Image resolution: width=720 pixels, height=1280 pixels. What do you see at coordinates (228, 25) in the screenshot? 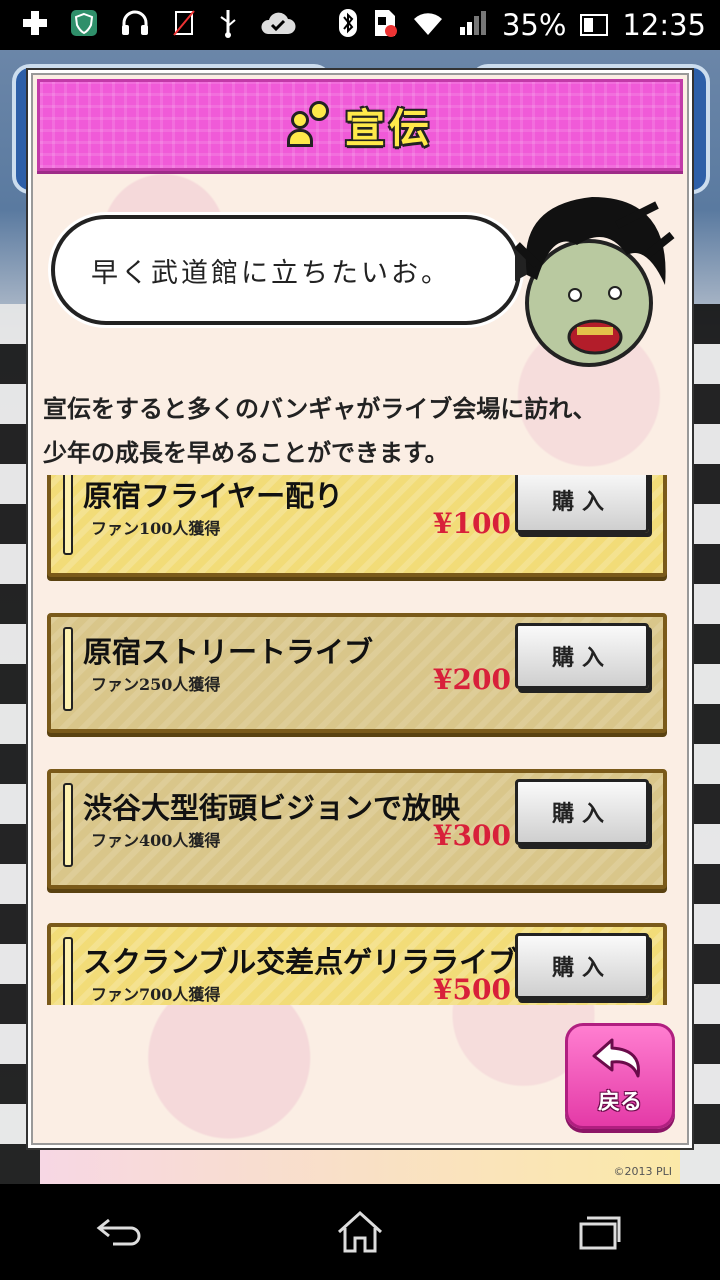
I see `usb-icon` at bounding box center [228, 25].